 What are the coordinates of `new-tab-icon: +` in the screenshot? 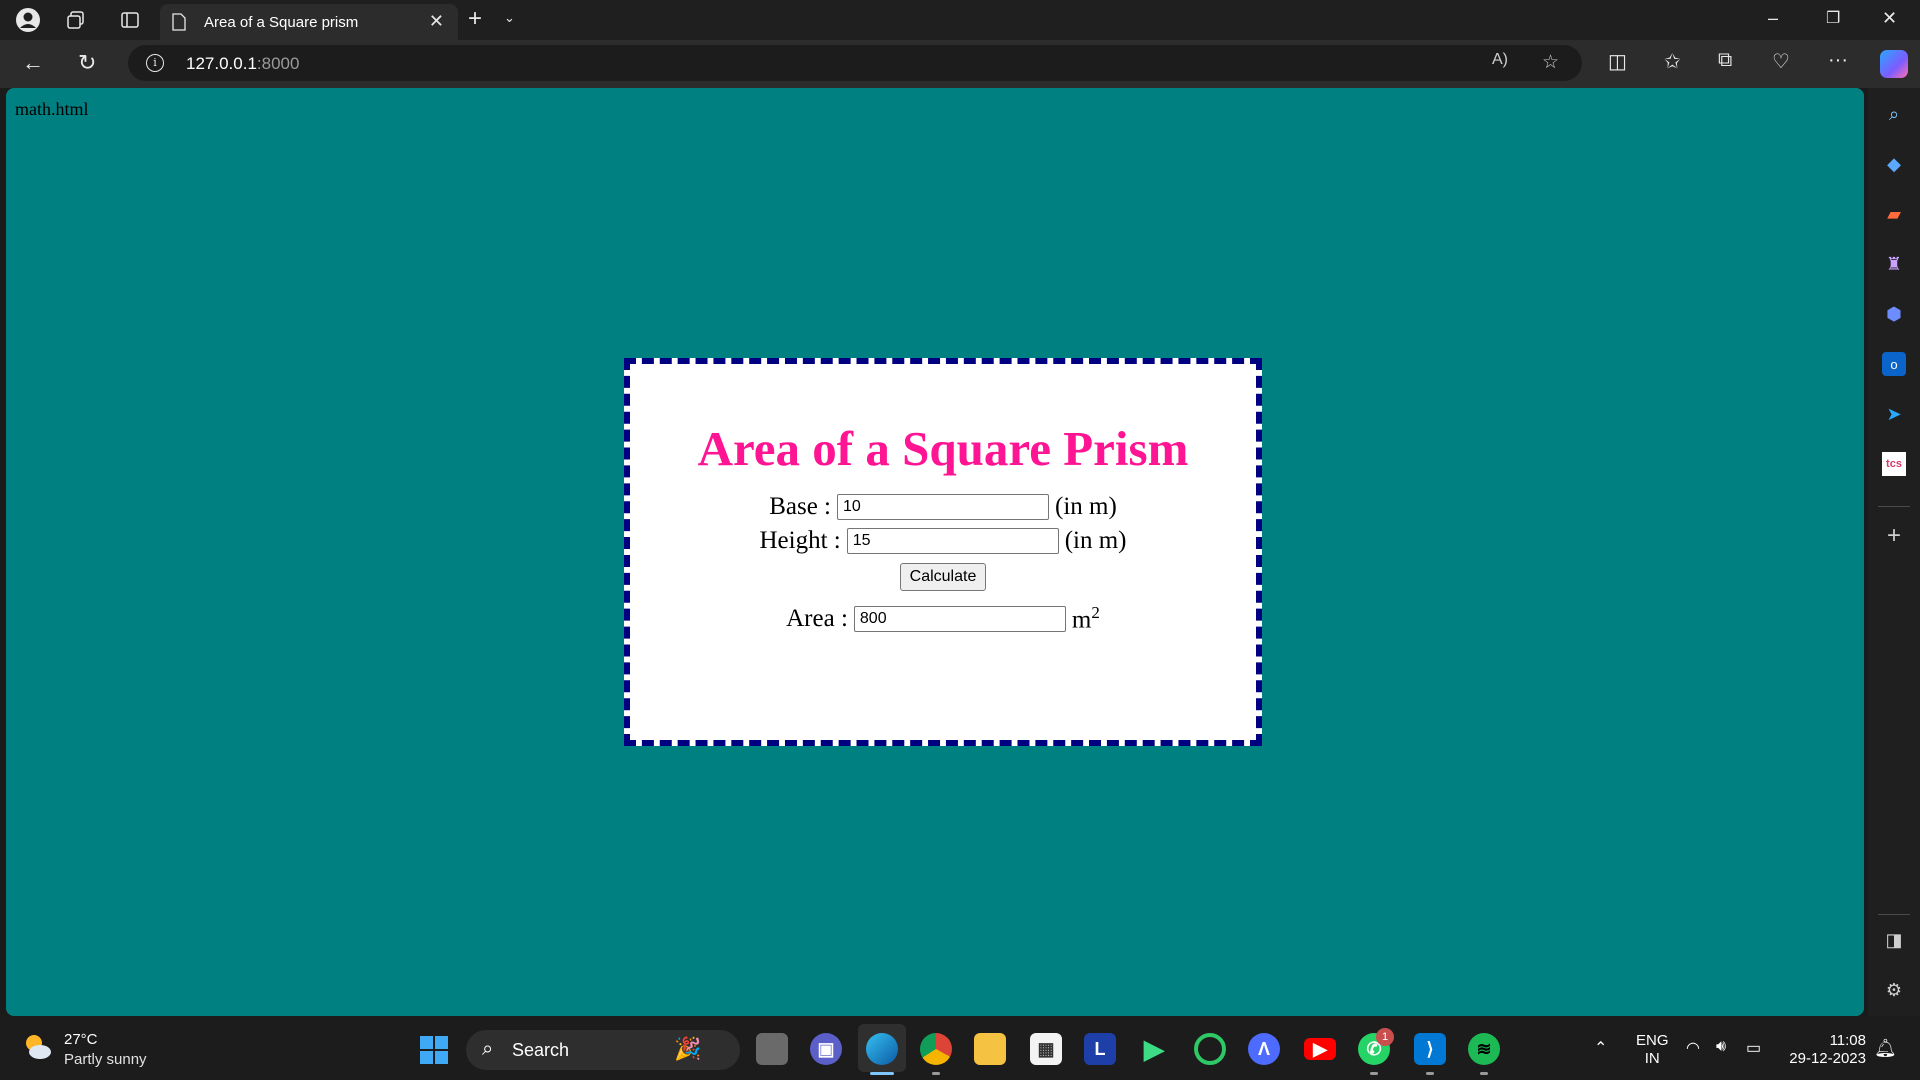 It's located at (475, 19).